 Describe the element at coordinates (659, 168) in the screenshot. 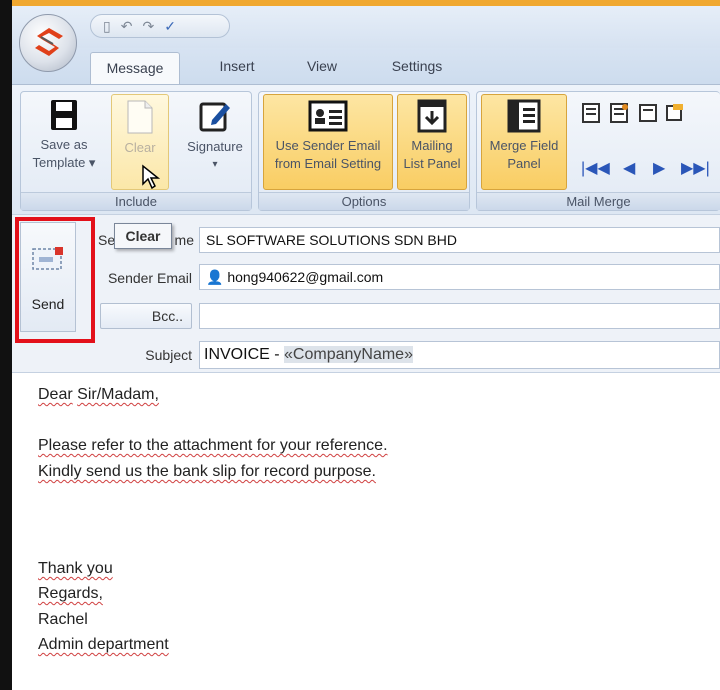

I see `next-record-icon: ▶` at that location.